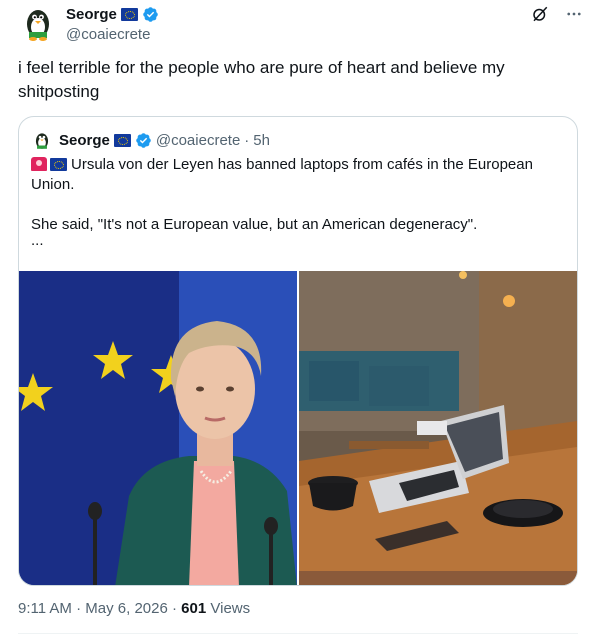 This screenshot has height=642, width=596. What do you see at coordinates (112, 23) in the screenshot?
I see `author-info: Seorge @coaiecrete` at bounding box center [112, 23].